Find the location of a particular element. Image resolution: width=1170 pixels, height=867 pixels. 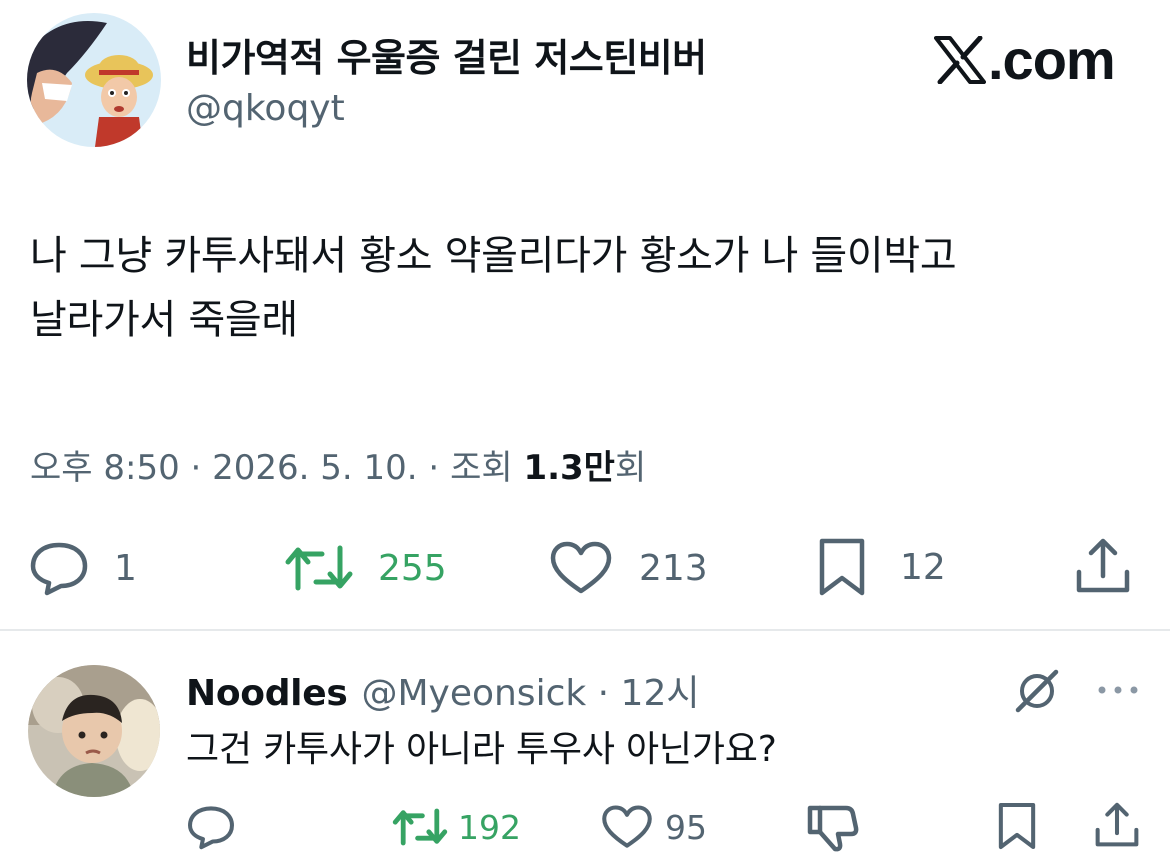

tweet-meta: 오후 8:50 · 2026. 5. 10. · 조회 1.3만회 is located at coordinates (338, 464).